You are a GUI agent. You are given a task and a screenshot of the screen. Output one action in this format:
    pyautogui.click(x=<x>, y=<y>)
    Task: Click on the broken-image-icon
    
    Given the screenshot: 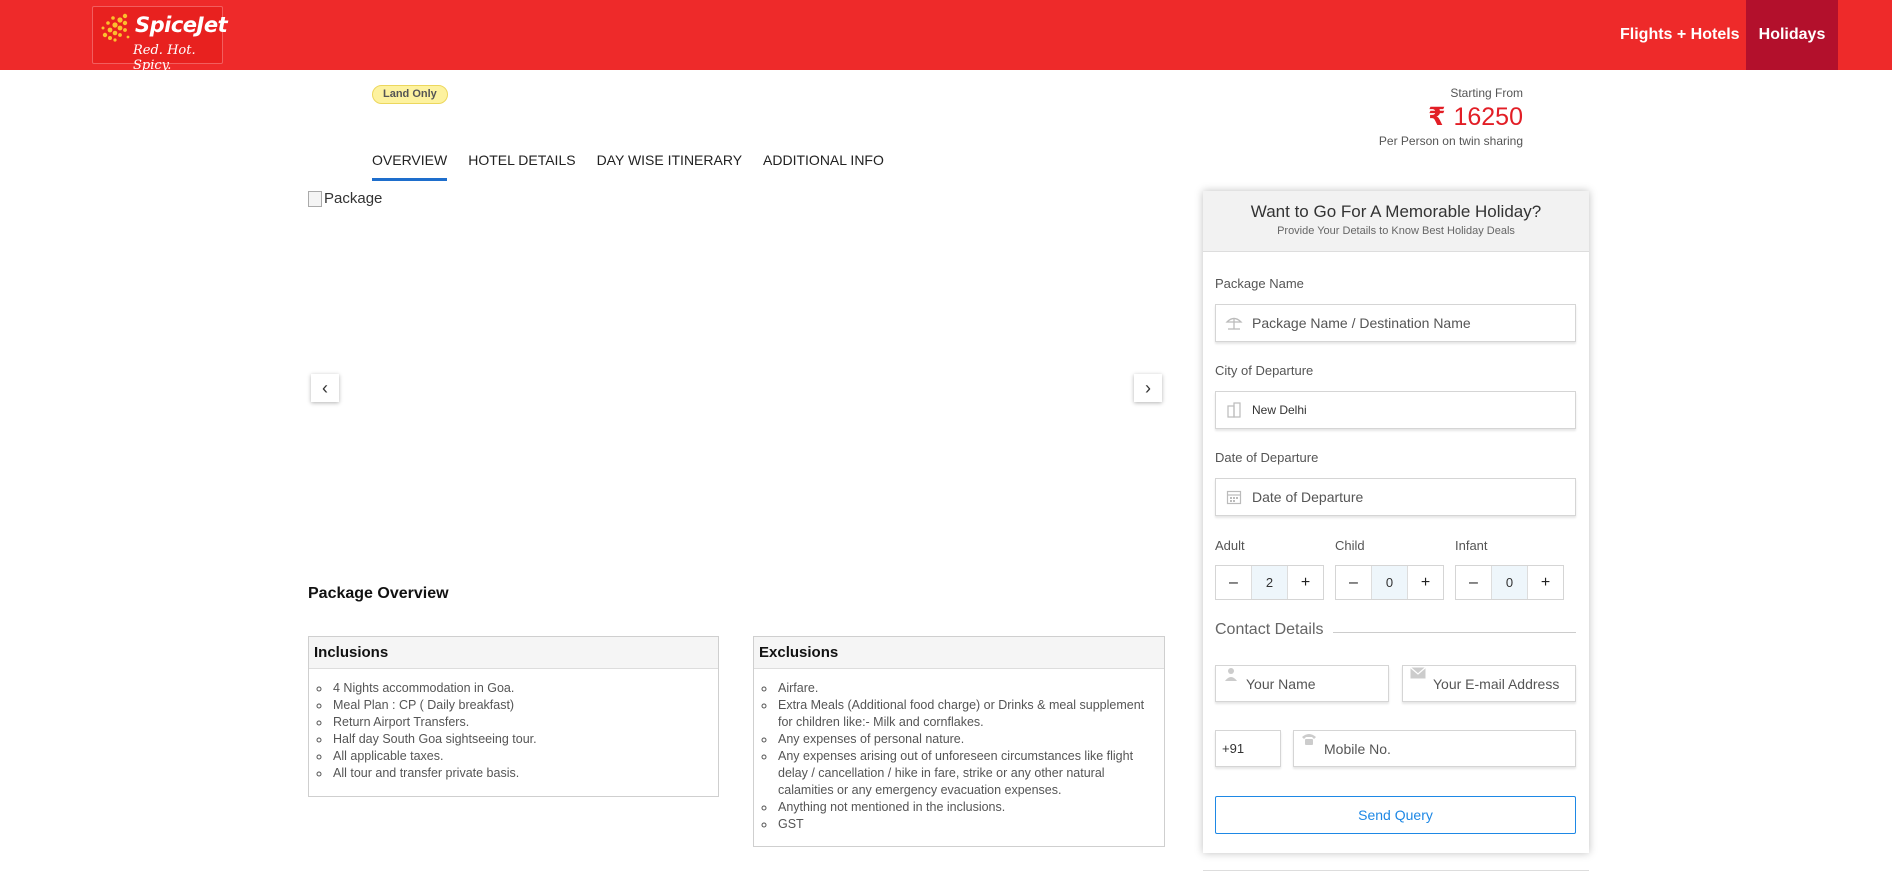 What is the action you would take?
    pyautogui.click(x=315, y=198)
    